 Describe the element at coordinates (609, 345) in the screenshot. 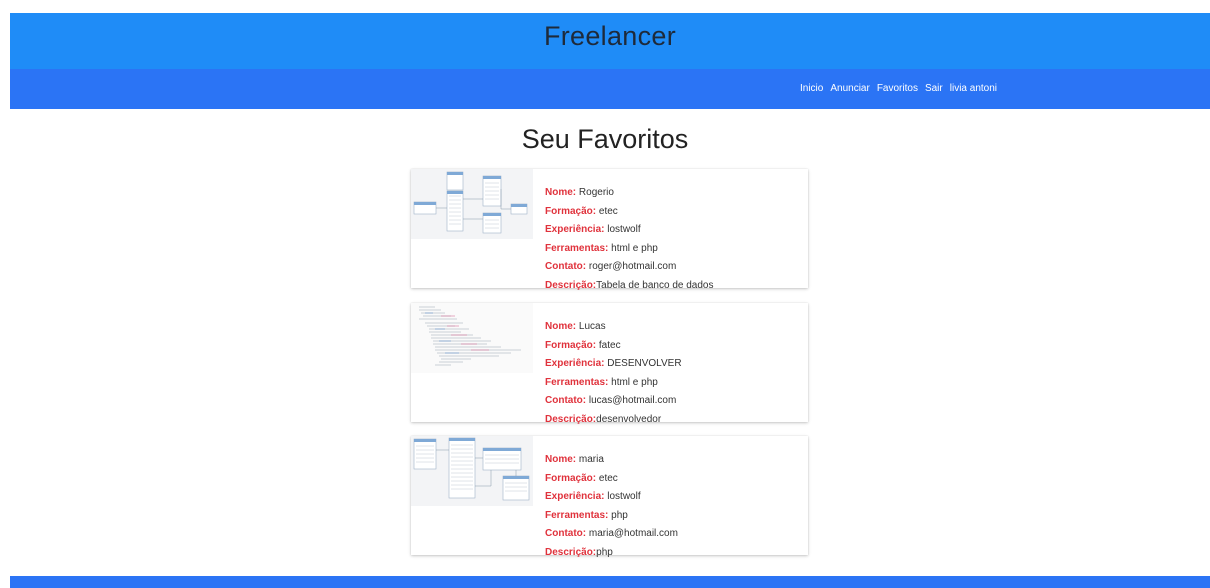

I see `value-formacao: fatec` at that location.